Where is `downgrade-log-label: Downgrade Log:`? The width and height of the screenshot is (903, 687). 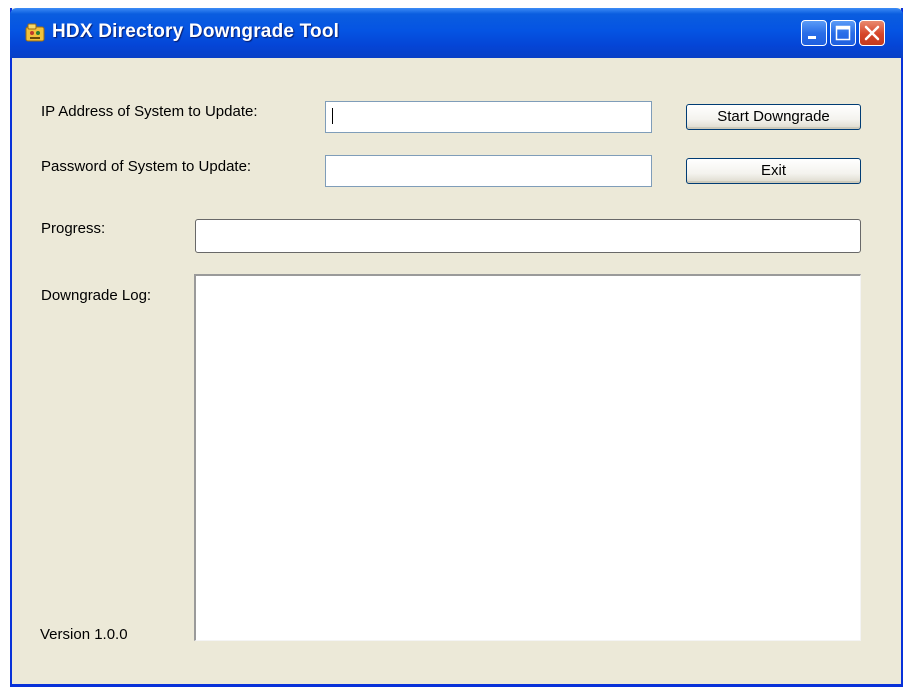
downgrade-log-label: Downgrade Log: is located at coordinates (96, 295).